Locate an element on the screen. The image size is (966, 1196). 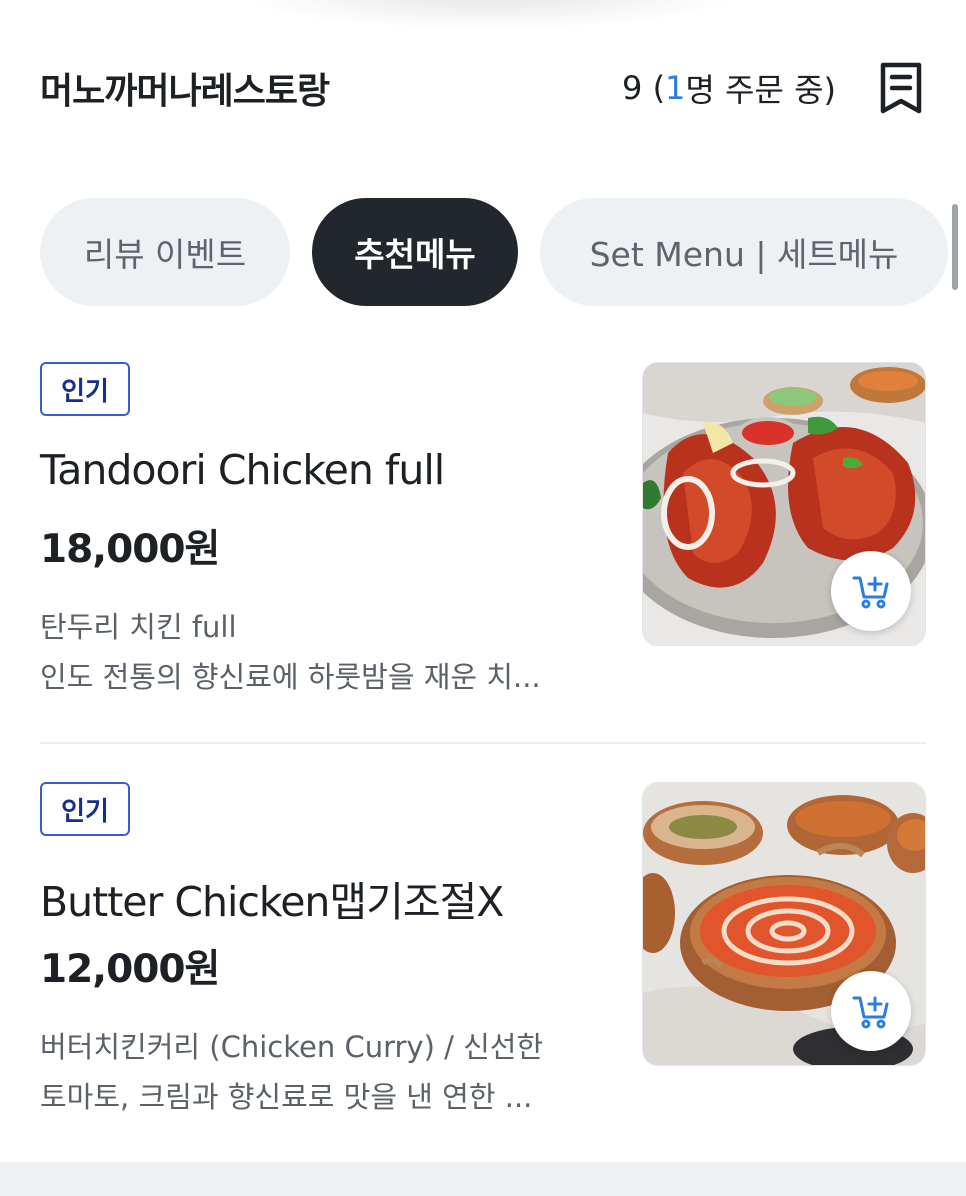
category-tabs: 리뷰 이벤트 추천메뉴 Set Menu | 세트메뉴 is located at coordinates (494, 253).